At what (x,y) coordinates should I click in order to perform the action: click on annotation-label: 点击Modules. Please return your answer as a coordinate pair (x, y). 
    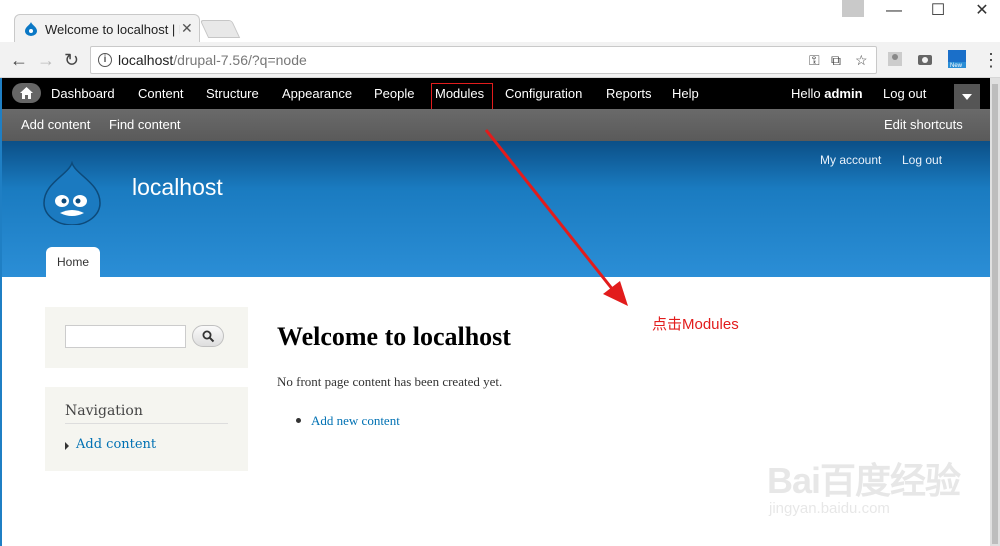
    Looking at the image, I should click on (695, 324).